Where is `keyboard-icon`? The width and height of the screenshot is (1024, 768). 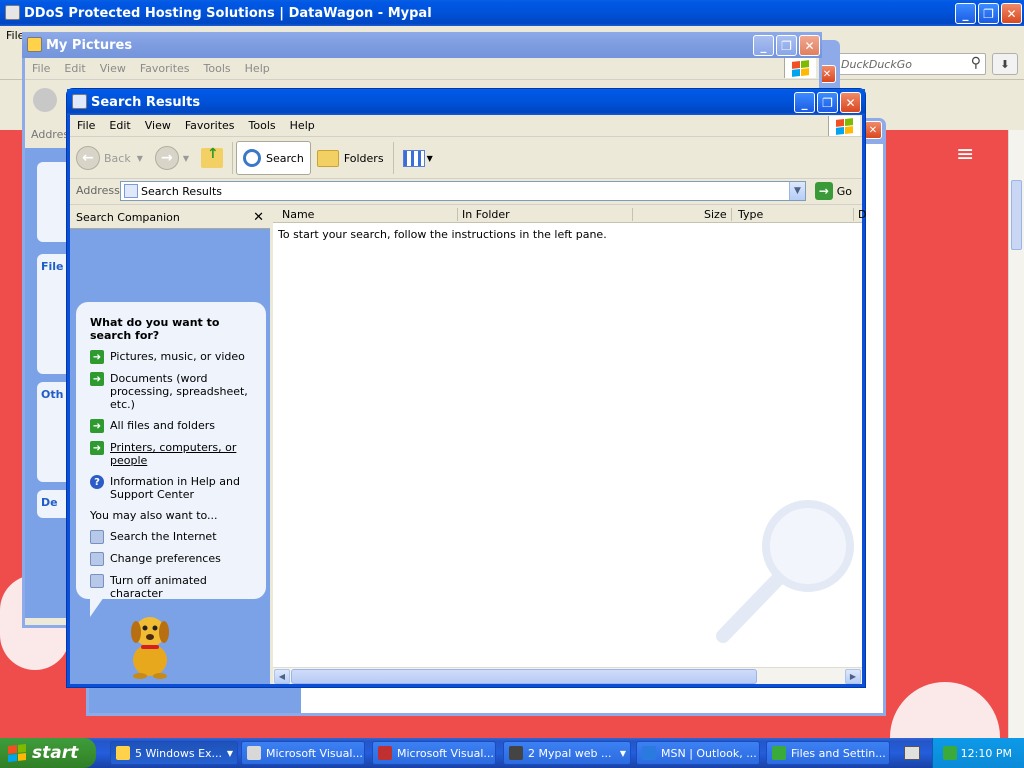 keyboard-icon is located at coordinates (912, 753).